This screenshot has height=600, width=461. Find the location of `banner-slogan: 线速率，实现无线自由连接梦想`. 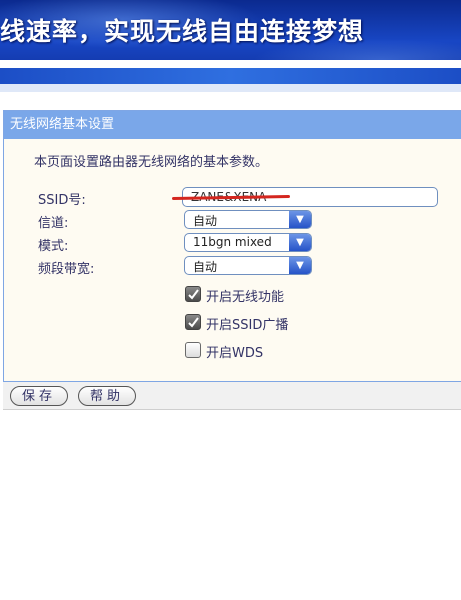

banner-slogan: 线速率，实现无线自由连接梦想 is located at coordinates (182, 31).